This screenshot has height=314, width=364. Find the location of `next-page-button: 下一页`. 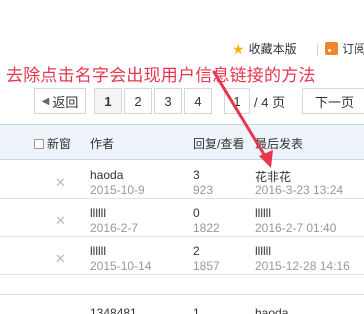

next-page-button: 下一页 is located at coordinates (333, 101).